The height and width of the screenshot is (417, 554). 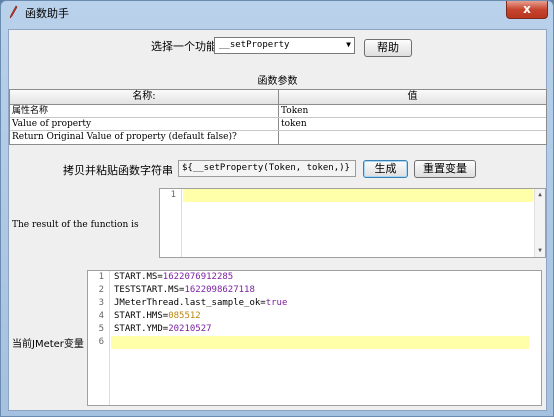 I want to click on line-number: 2, so click(x=101, y=290).